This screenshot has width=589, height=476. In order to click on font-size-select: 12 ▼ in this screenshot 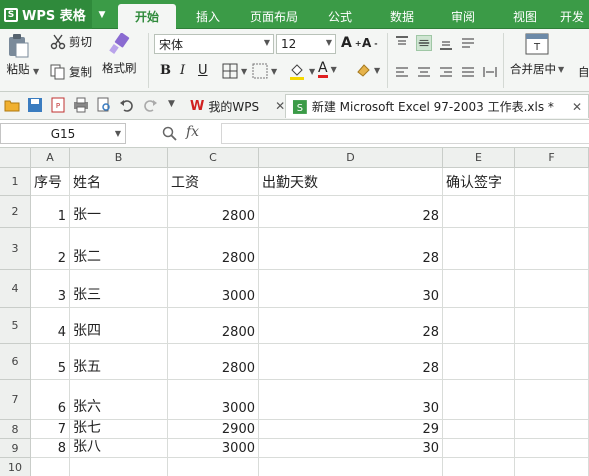, I will do `click(306, 44)`.